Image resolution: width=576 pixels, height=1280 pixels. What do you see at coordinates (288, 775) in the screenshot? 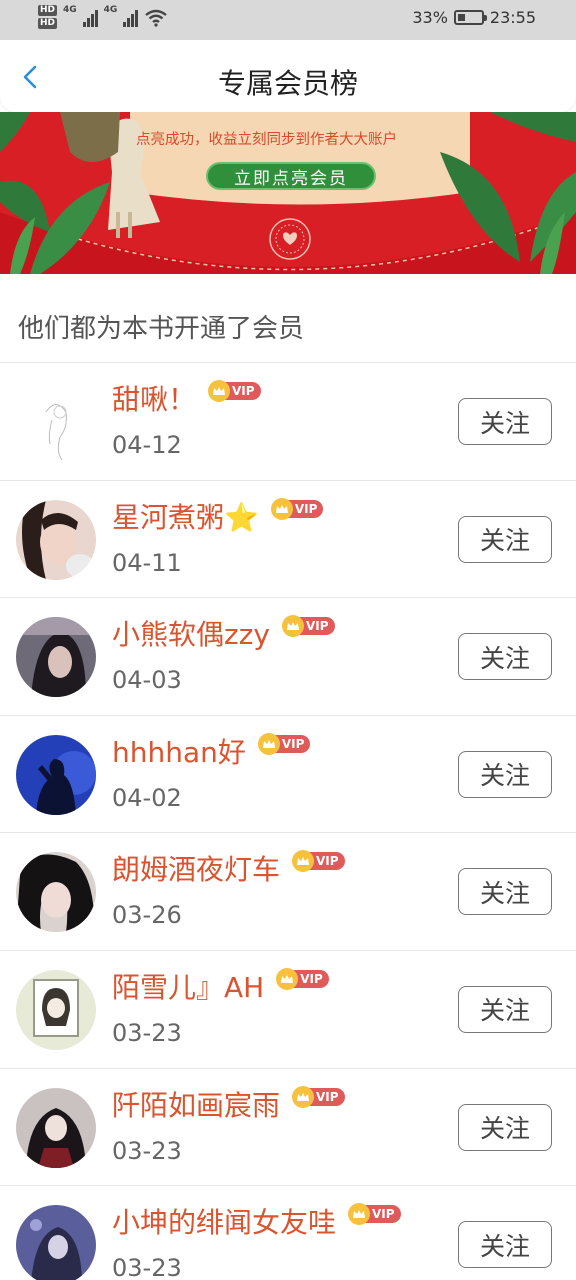
I see `list-item: hhhhan好 VIP 04-02 关注` at bounding box center [288, 775].